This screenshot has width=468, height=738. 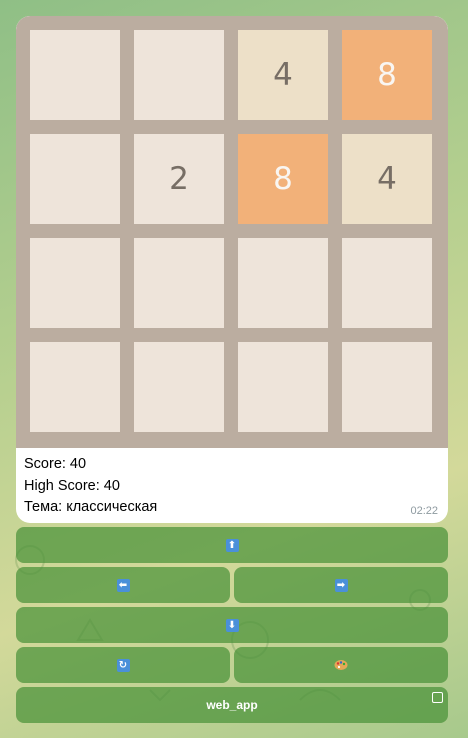 I want to click on tile-r2-c4: 4, so click(x=387, y=179).